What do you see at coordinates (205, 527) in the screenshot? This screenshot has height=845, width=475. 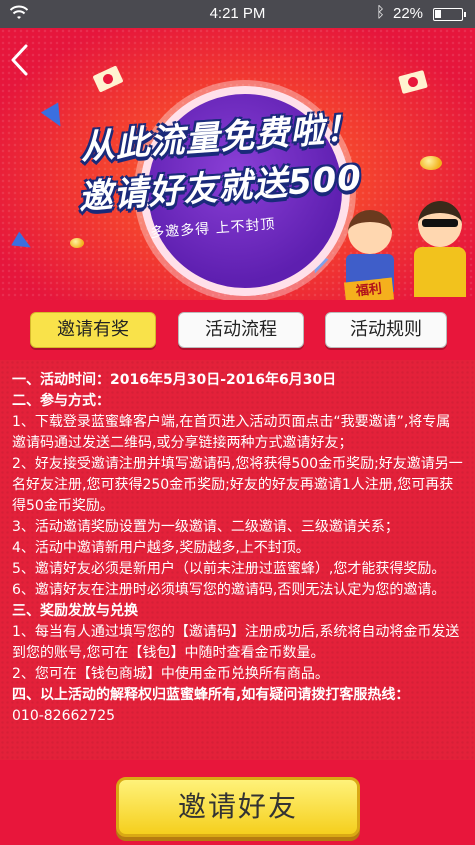 I see `rule-item: 3、活动邀请奖励设置为一级邀请、二级邀请、三级邀请关系；` at bounding box center [205, 527].